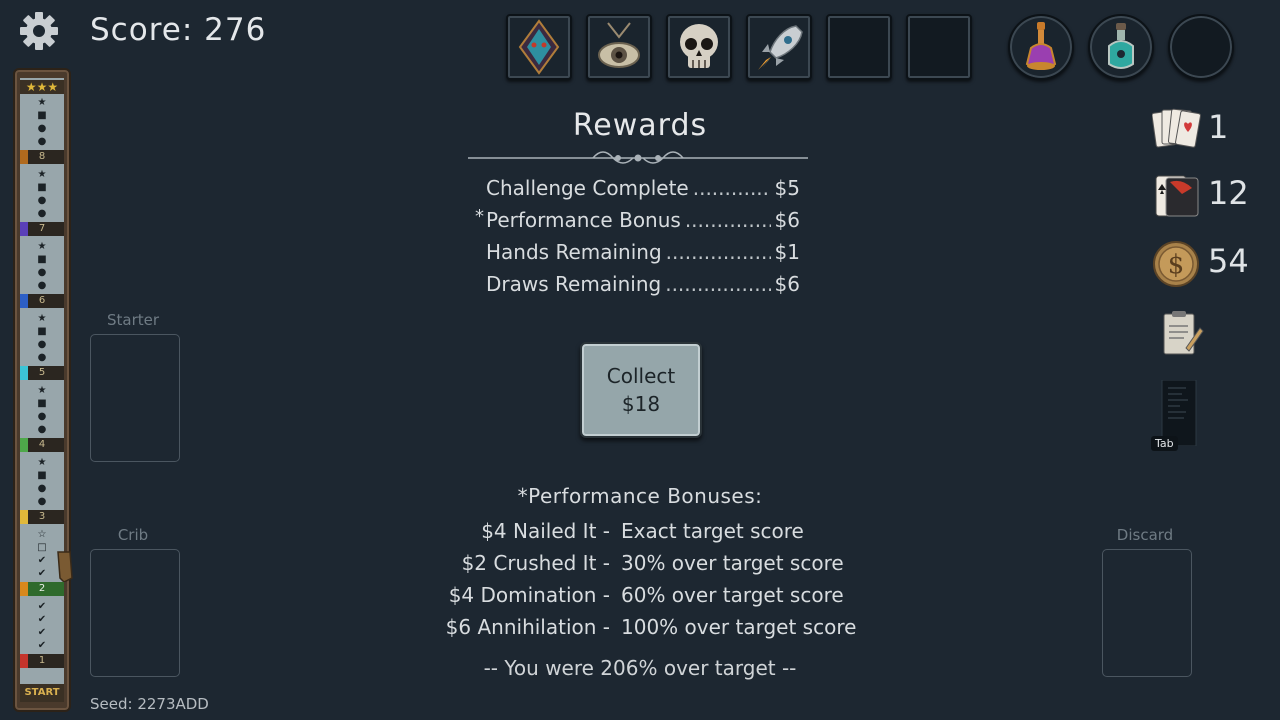 The image size is (1280, 720). What do you see at coordinates (135, 613) in the screenshot?
I see `crib-pile` at bounding box center [135, 613].